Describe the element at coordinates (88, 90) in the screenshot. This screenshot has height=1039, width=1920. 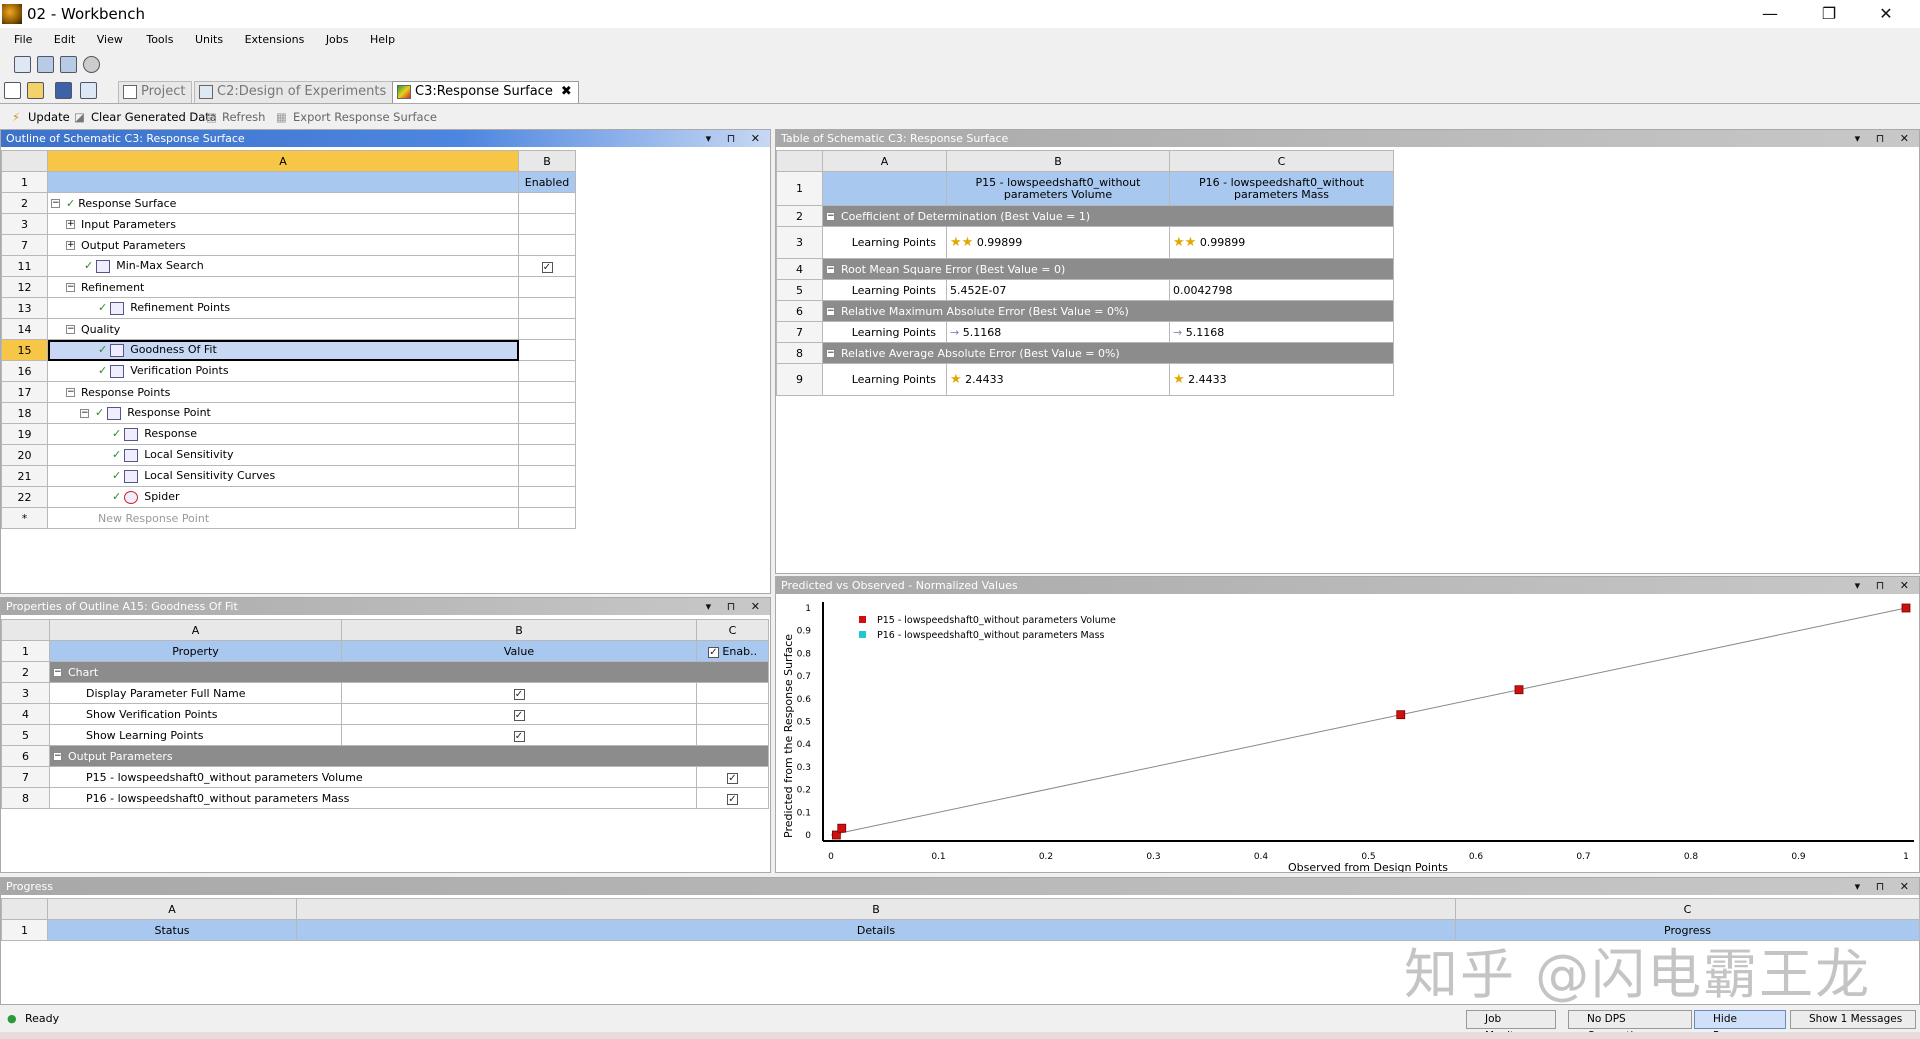
I see `save-as-icon` at that location.